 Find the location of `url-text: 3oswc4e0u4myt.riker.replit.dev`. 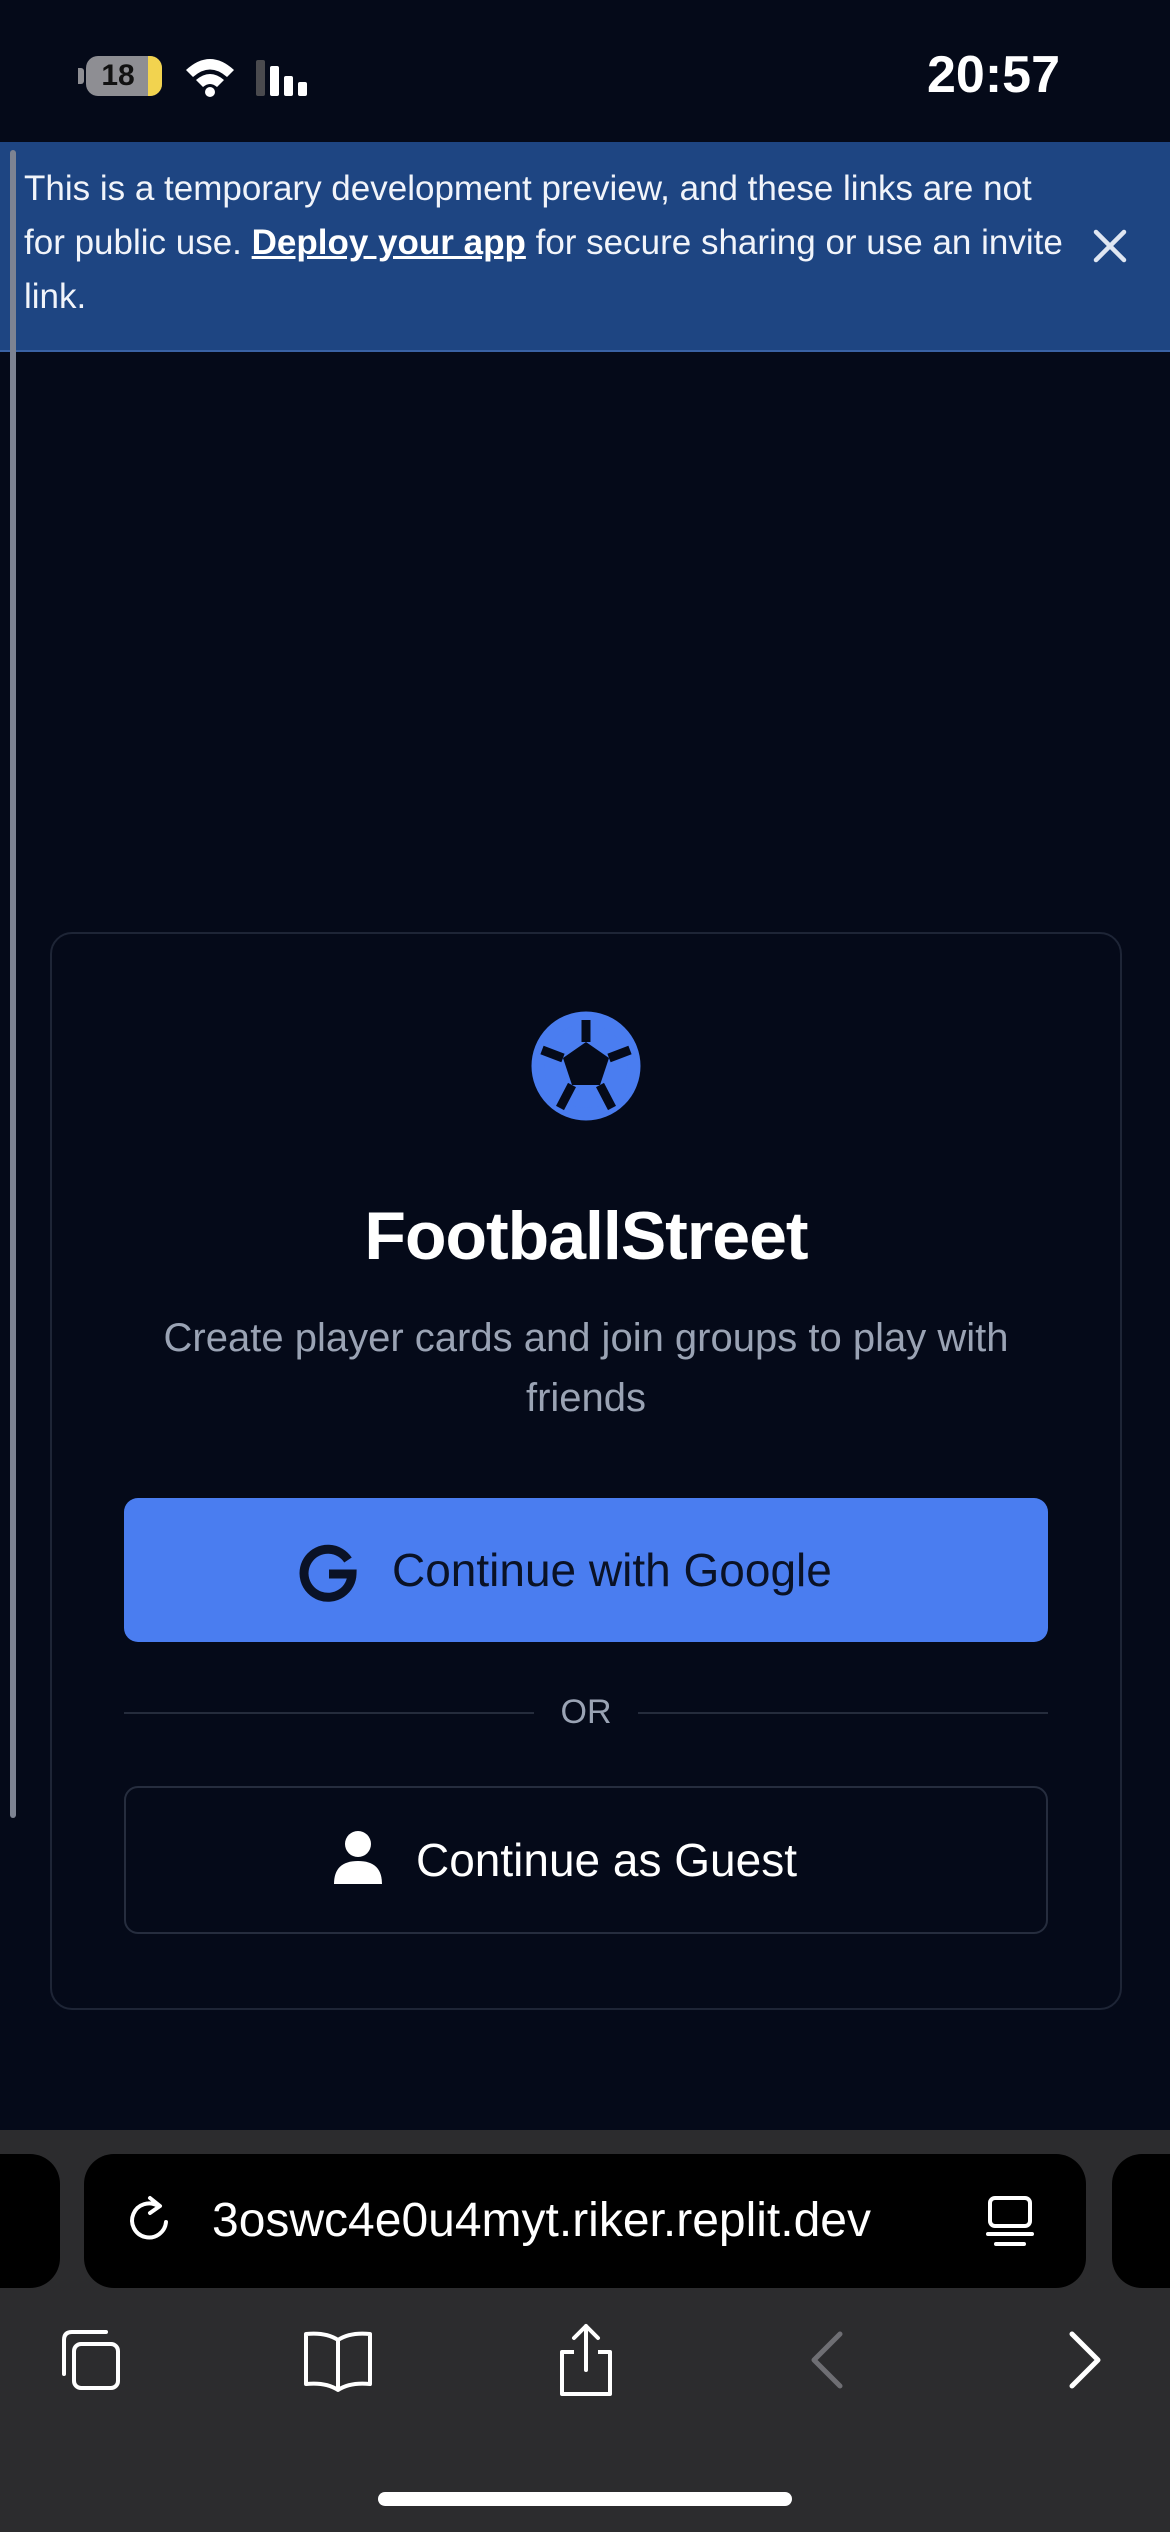

url-text: 3oswc4e0u4myt.riker.replit.dev is located at coordinates (617, 2221).